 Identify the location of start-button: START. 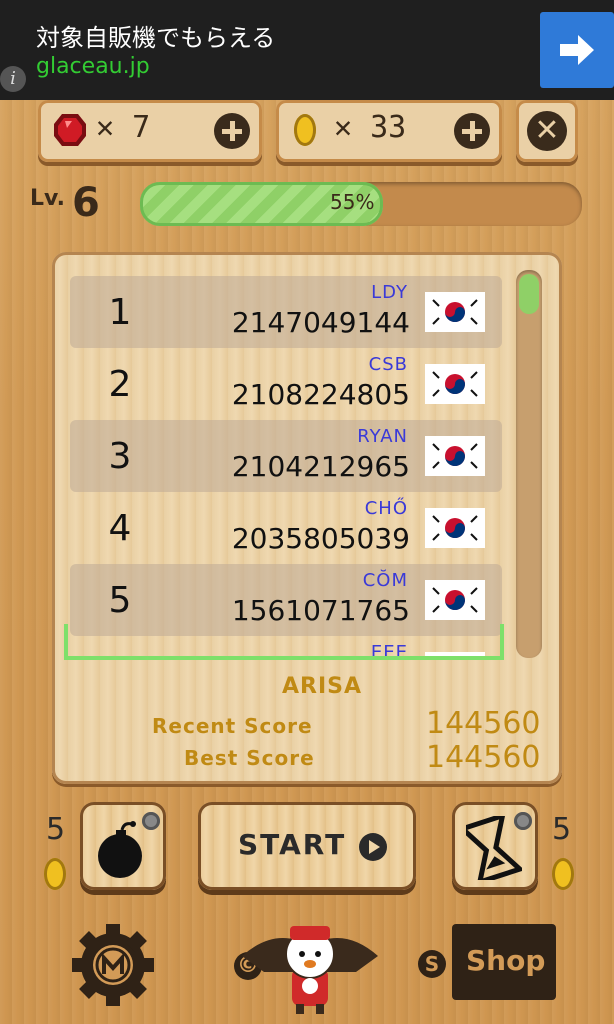
(307, 846).